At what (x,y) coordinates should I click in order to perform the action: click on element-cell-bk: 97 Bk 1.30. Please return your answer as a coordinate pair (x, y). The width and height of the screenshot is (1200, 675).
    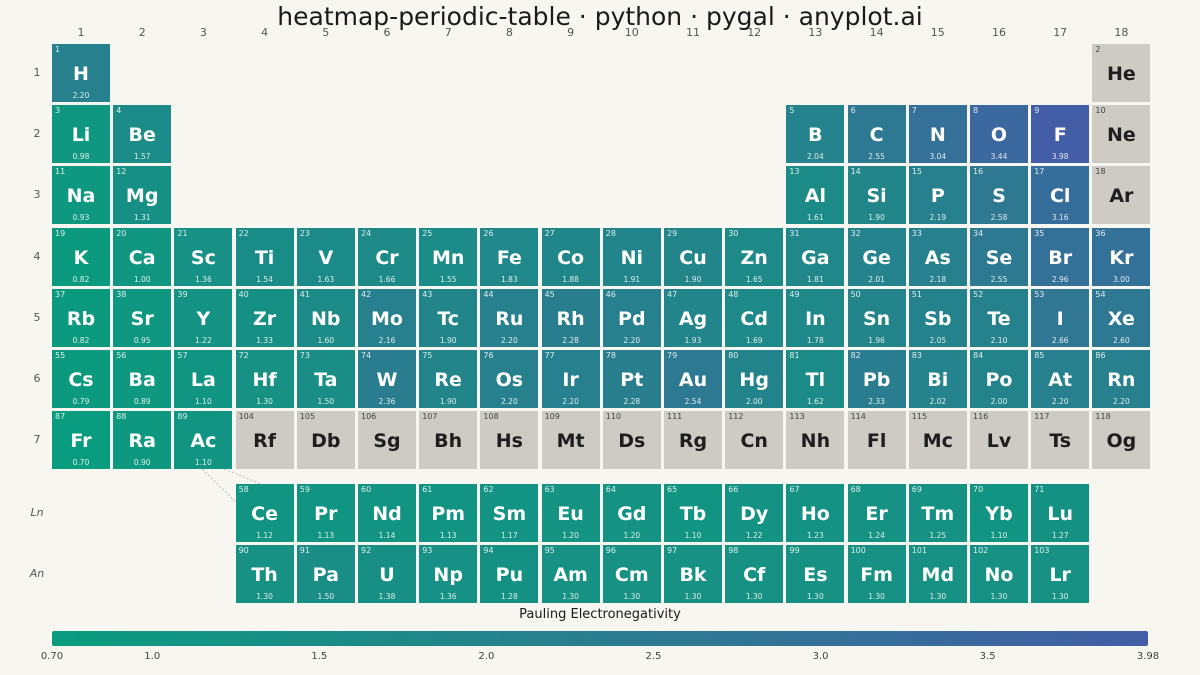
    Looking at the image, I should click on (693, 574).